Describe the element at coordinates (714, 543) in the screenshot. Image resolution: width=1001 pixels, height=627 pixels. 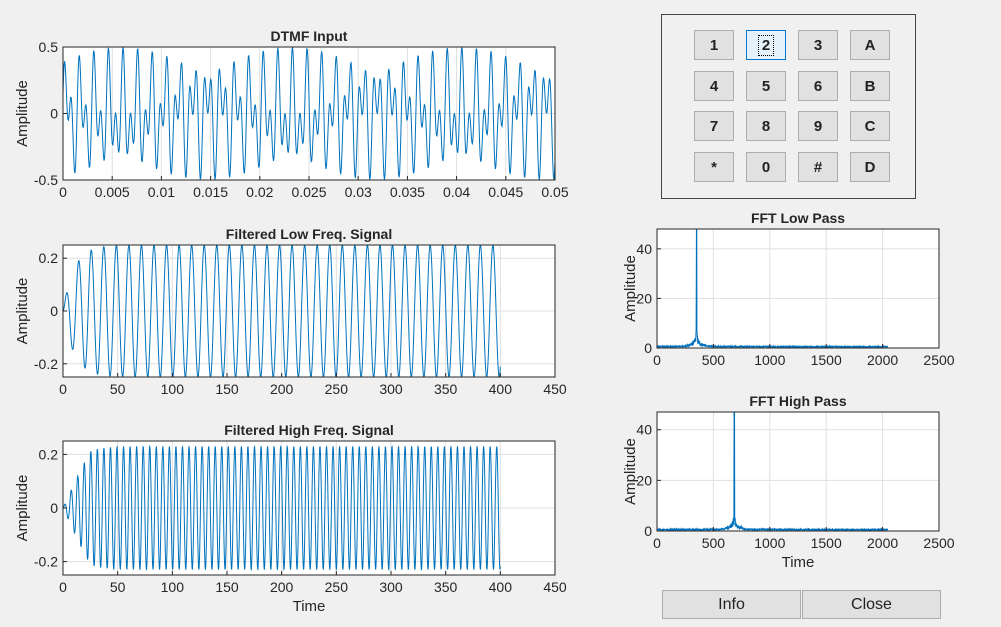
I see `x-tick-label: 500` at that location.